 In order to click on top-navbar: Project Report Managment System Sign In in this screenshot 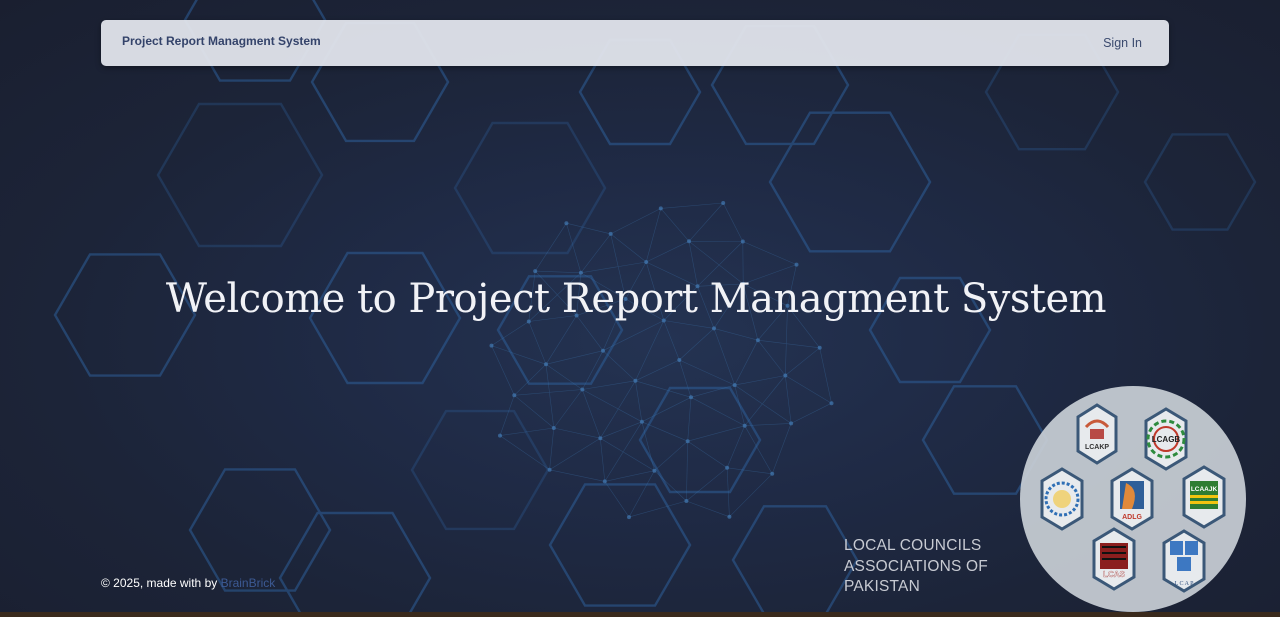, I will do `click(635, 43)`.